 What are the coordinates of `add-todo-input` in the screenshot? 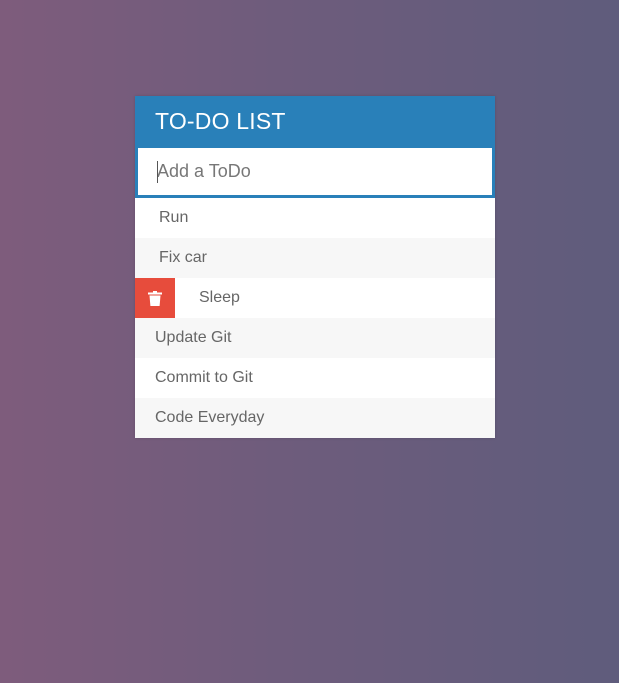 It's located at (315, 171).